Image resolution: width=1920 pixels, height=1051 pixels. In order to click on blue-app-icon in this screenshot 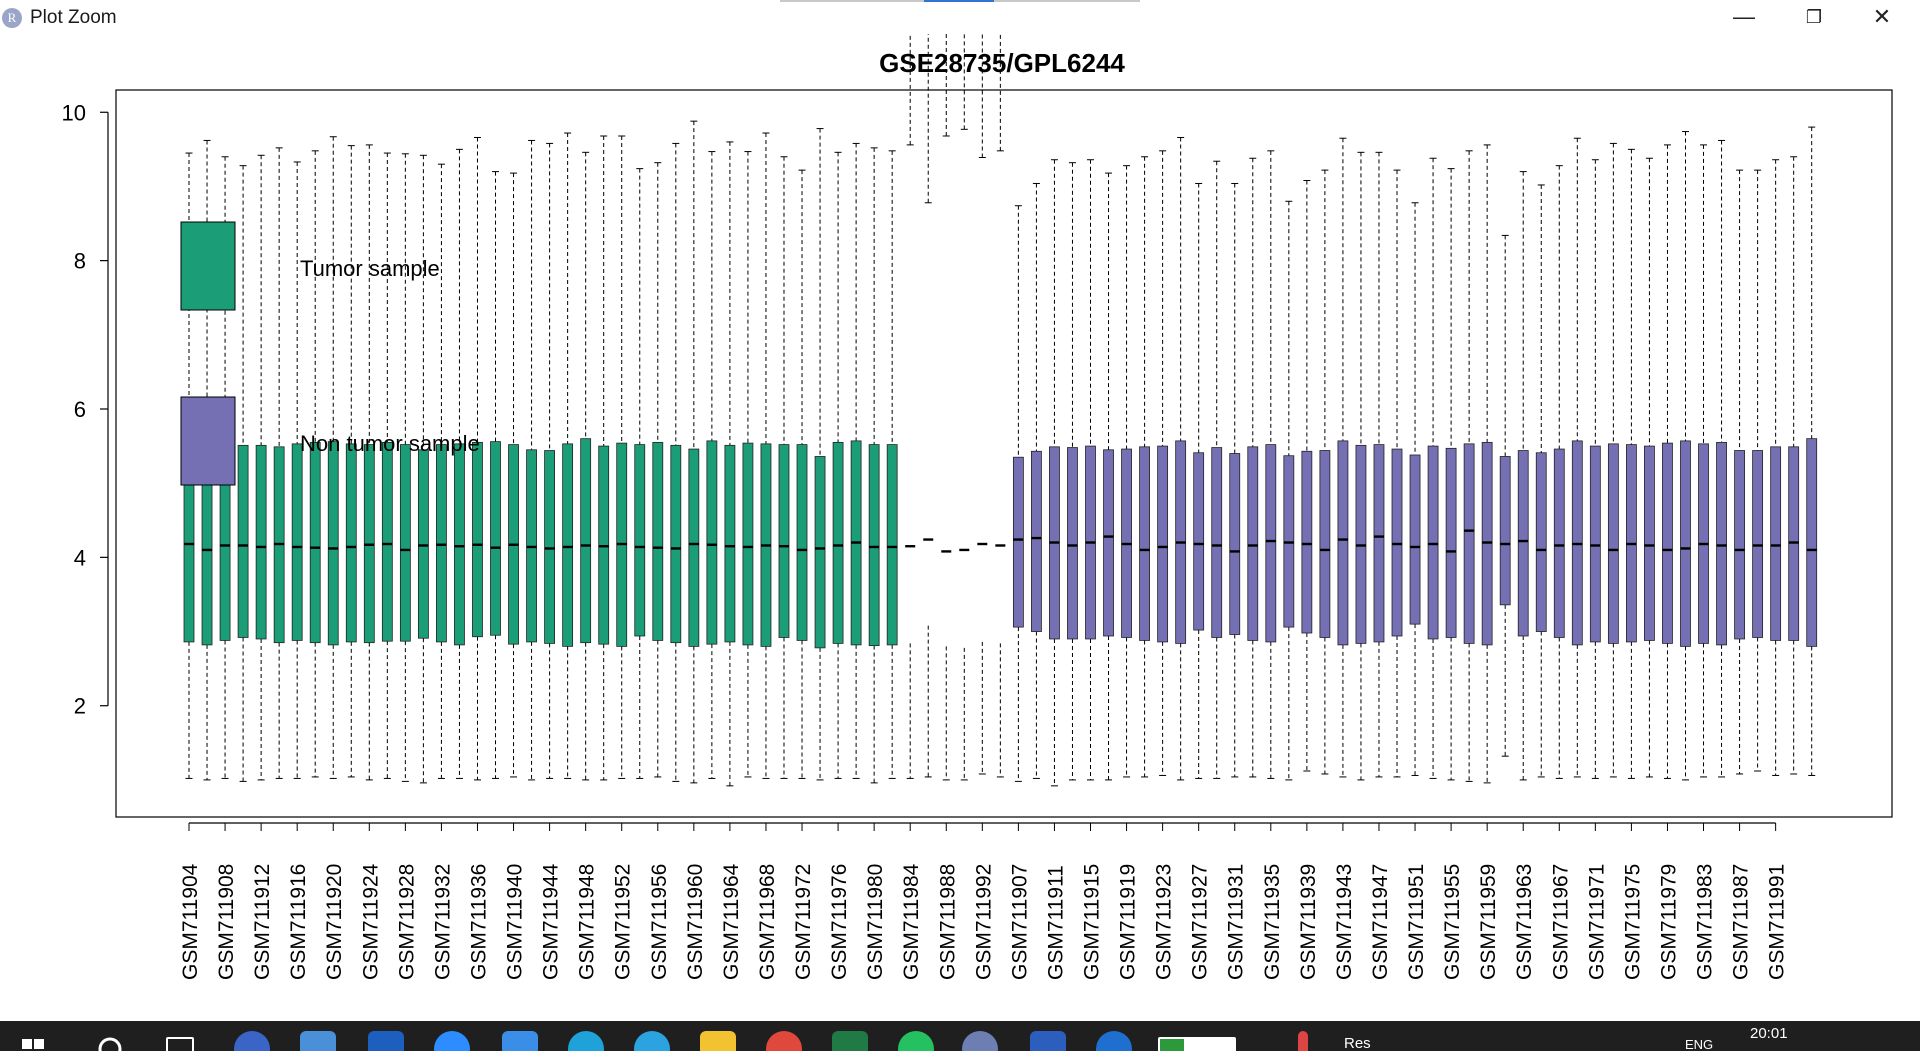, I will do `click(386, 1041)`.